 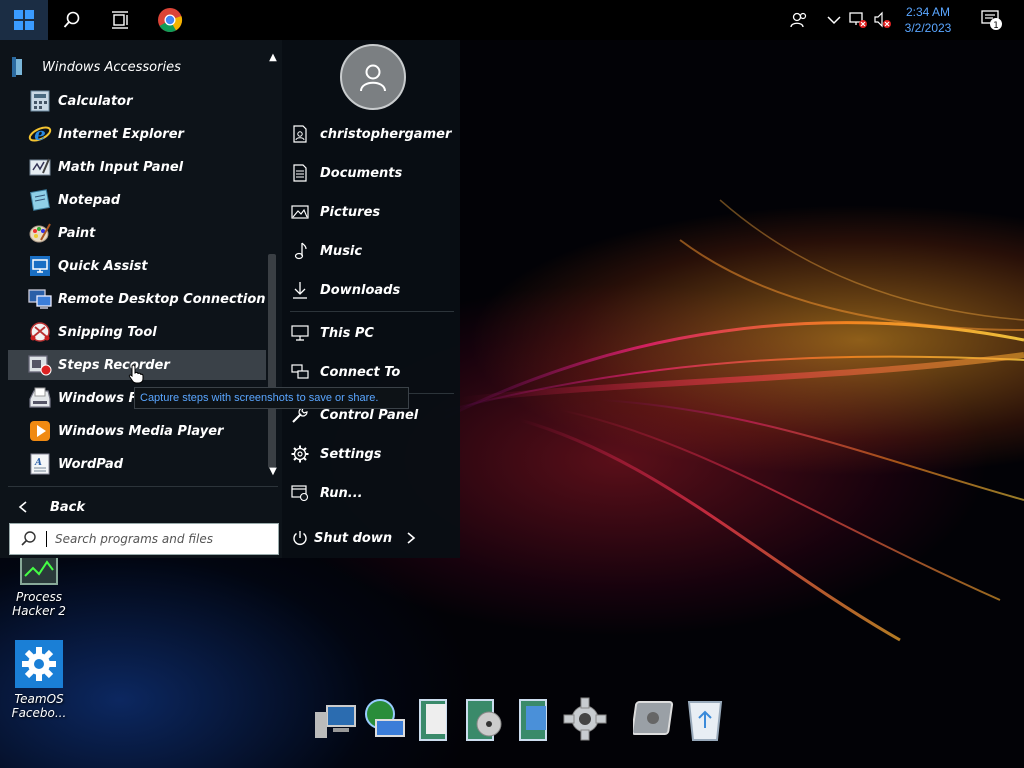 I want to click on taskbar: 2:34 AM 3/2/2023 1, so click(x=512, y=20).